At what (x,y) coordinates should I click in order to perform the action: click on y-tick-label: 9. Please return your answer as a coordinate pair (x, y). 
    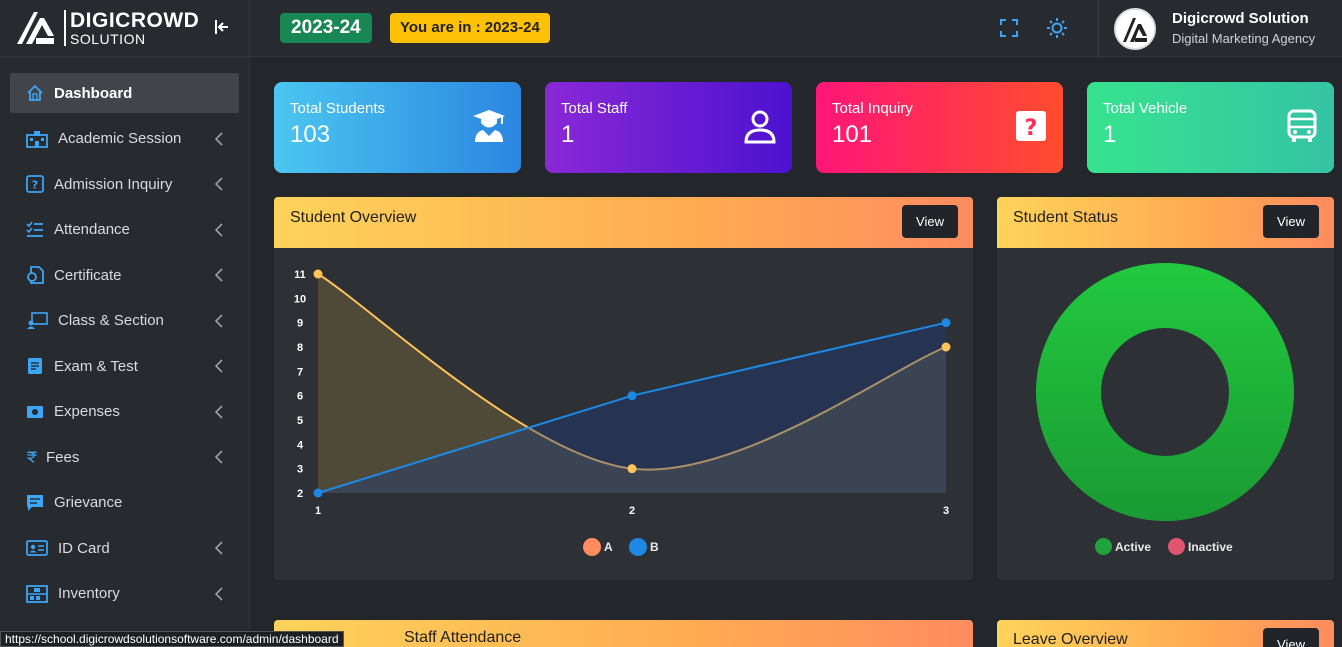
    Looking at the image, I should click on (300, 324).